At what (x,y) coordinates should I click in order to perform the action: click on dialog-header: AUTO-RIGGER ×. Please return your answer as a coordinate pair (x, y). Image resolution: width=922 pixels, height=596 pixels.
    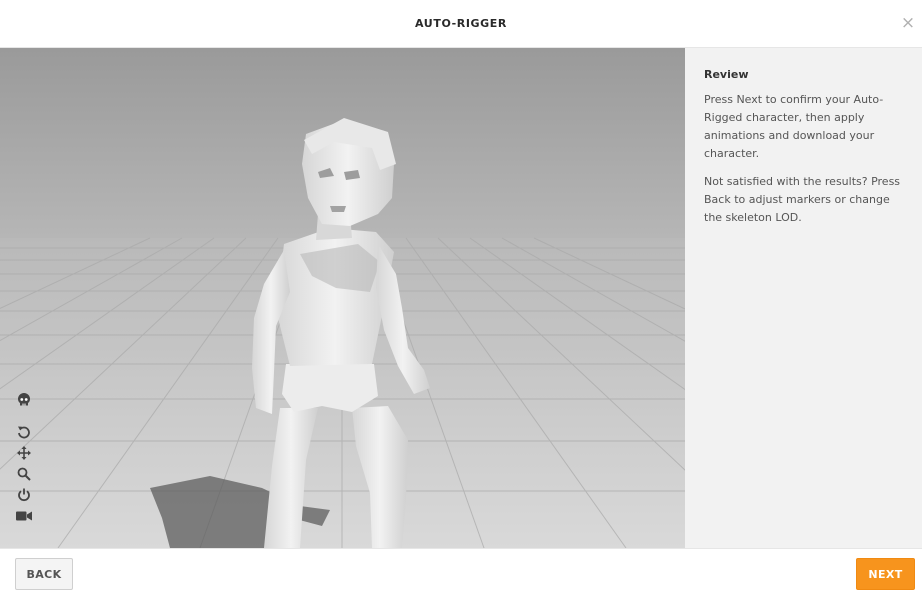
    Looking at the image, I should click on (461, 24).